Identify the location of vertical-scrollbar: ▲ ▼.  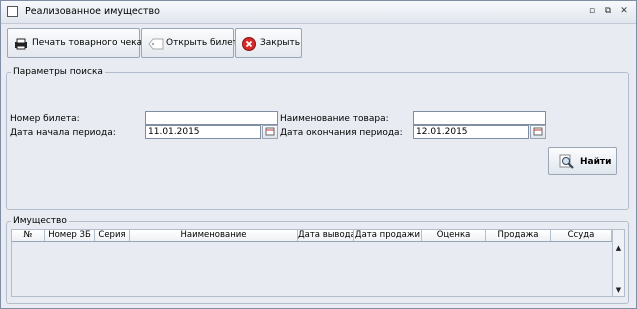
(618, 263).